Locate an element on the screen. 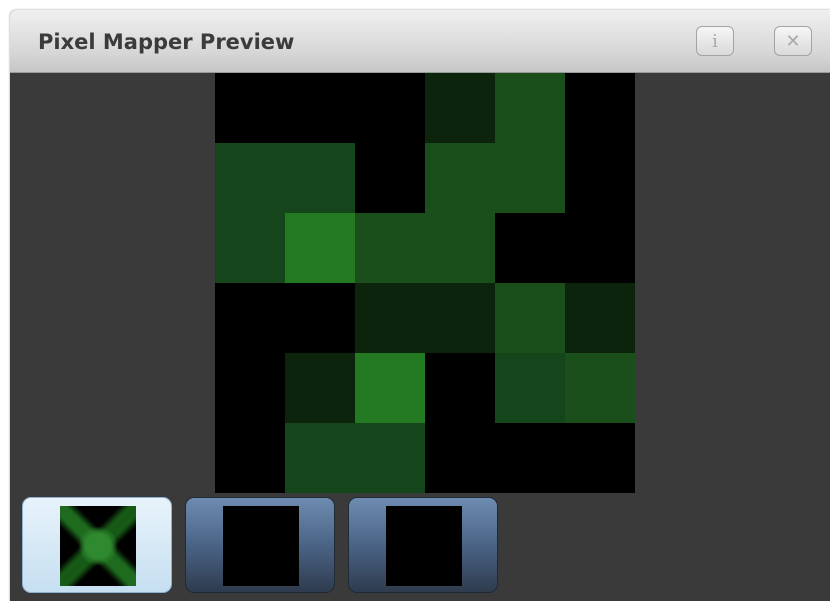 The height and width of the screenshot is (601, 830). thumbnail-3-preview is located at coordinates (424, 546).